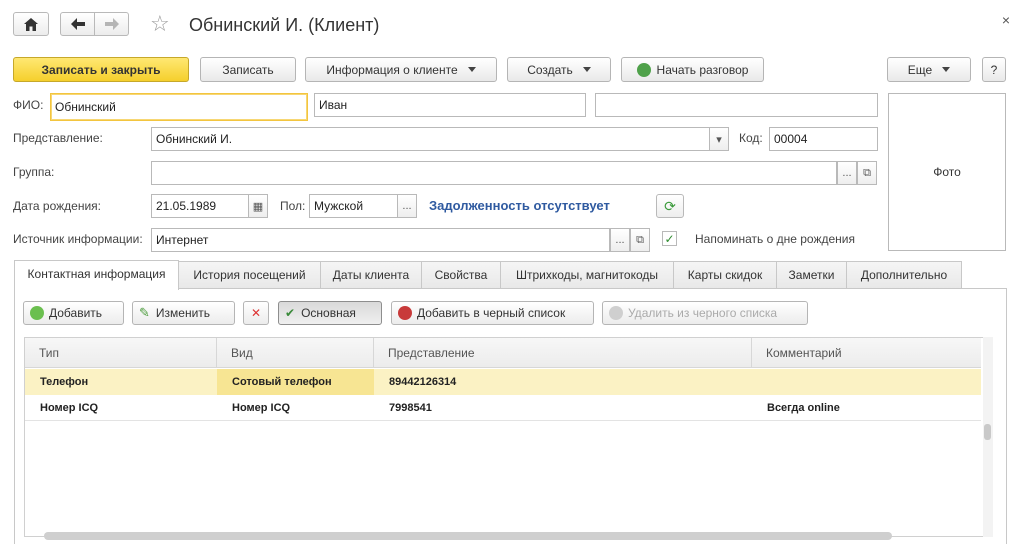 The width and height of the screenshot is (1024, 544). I want to click on remind-birthday-checkbox: ✓, so click(669, 238).